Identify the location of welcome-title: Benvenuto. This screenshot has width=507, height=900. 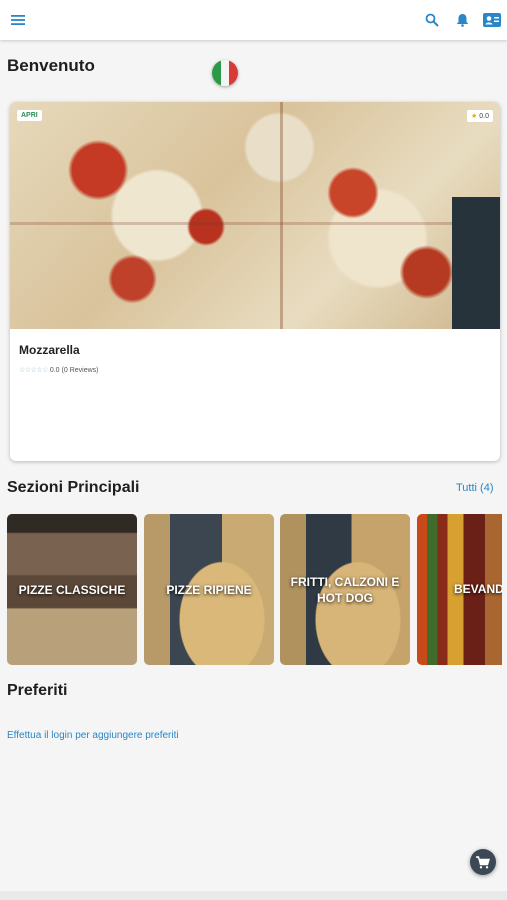
(51, 65).